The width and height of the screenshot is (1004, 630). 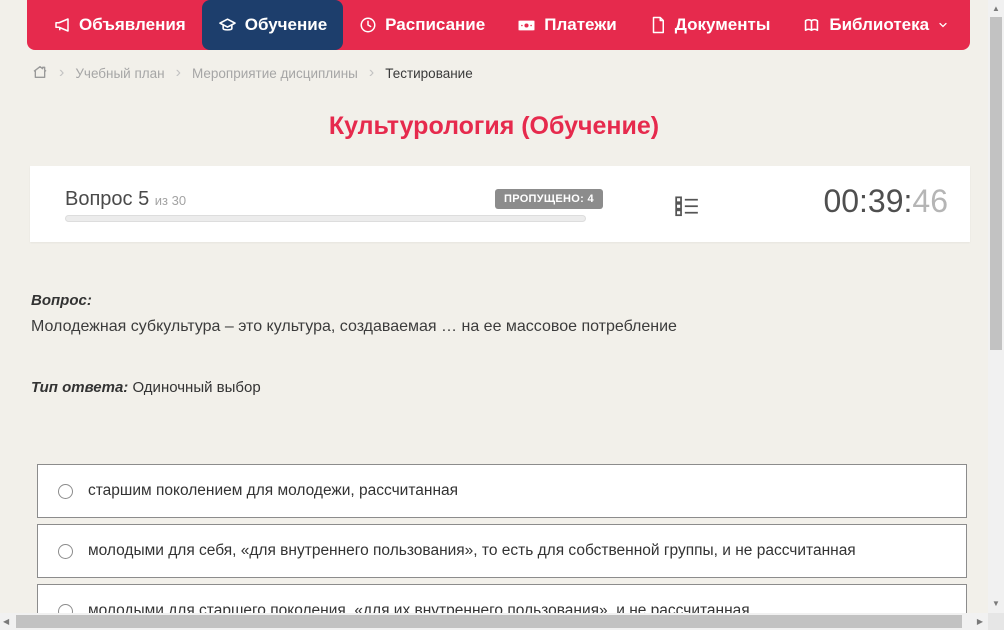 What do you see at coordinates (61, 300) in the screenshot?
I see `question-label: Вопрос:` at bounding box center [61, 300].